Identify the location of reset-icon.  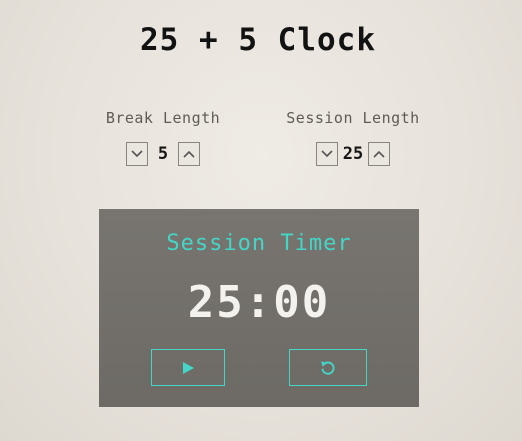
(328, 367).